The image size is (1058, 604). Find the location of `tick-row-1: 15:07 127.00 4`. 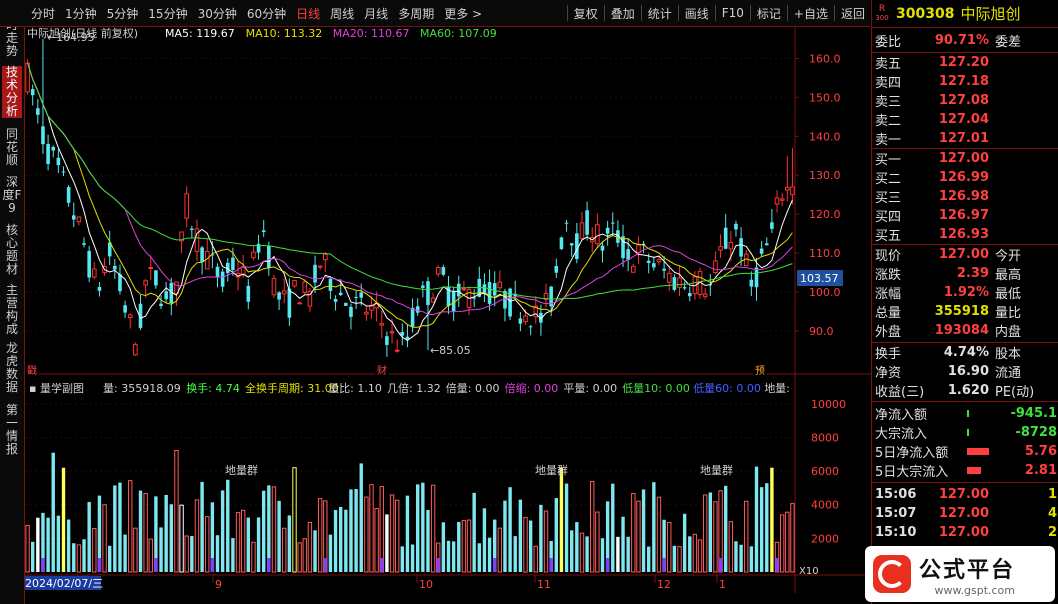

tick-row-1: 15:07 127.00 4 is located at coordinates (966, 513).